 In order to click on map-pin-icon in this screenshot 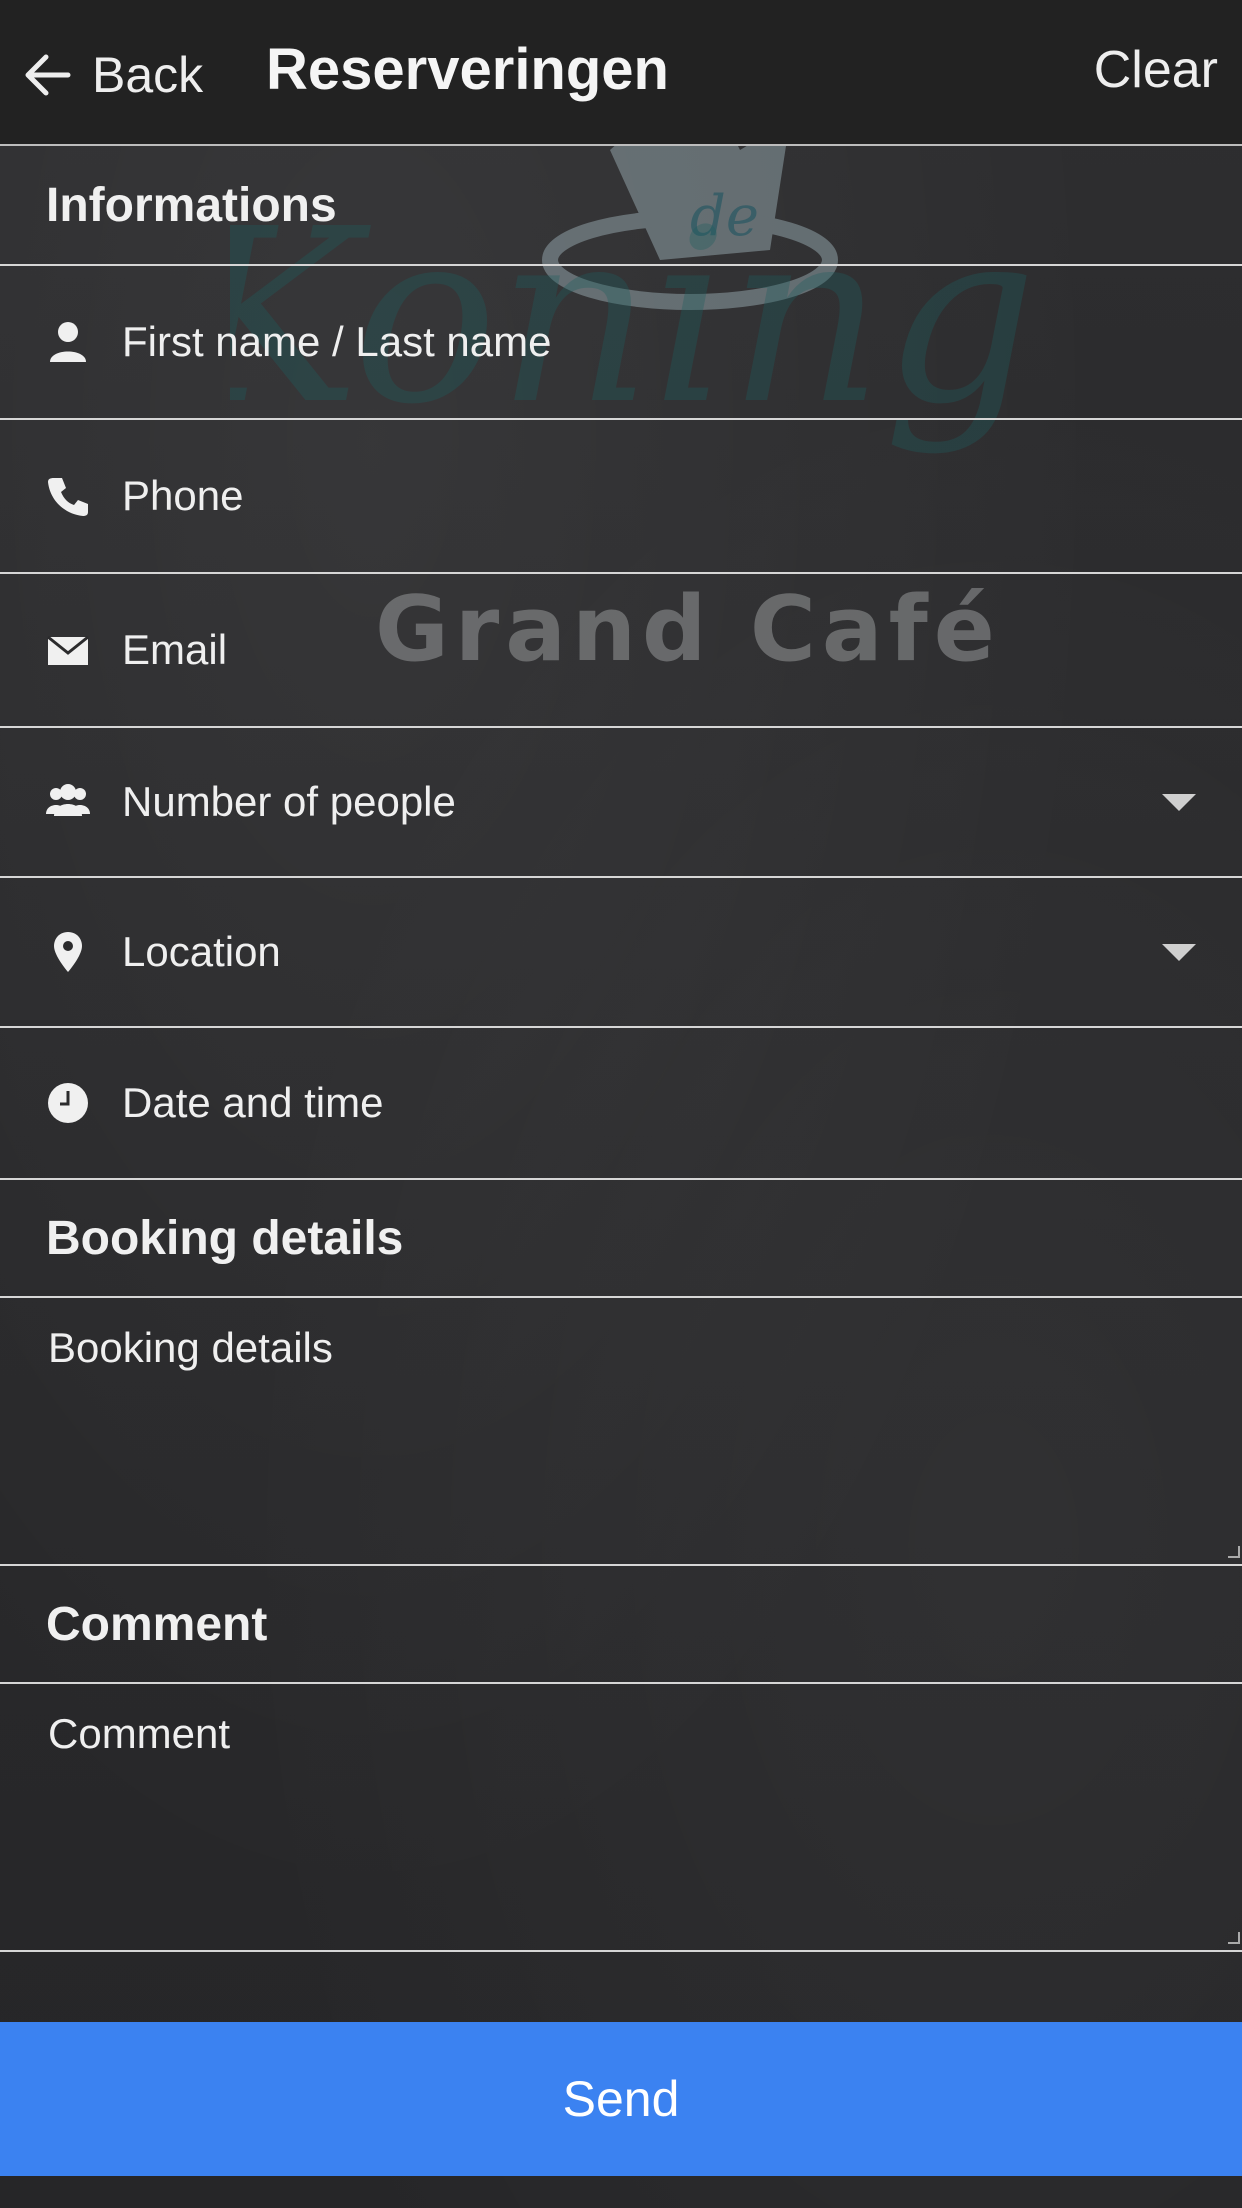, I will do `click(68, 952)`.